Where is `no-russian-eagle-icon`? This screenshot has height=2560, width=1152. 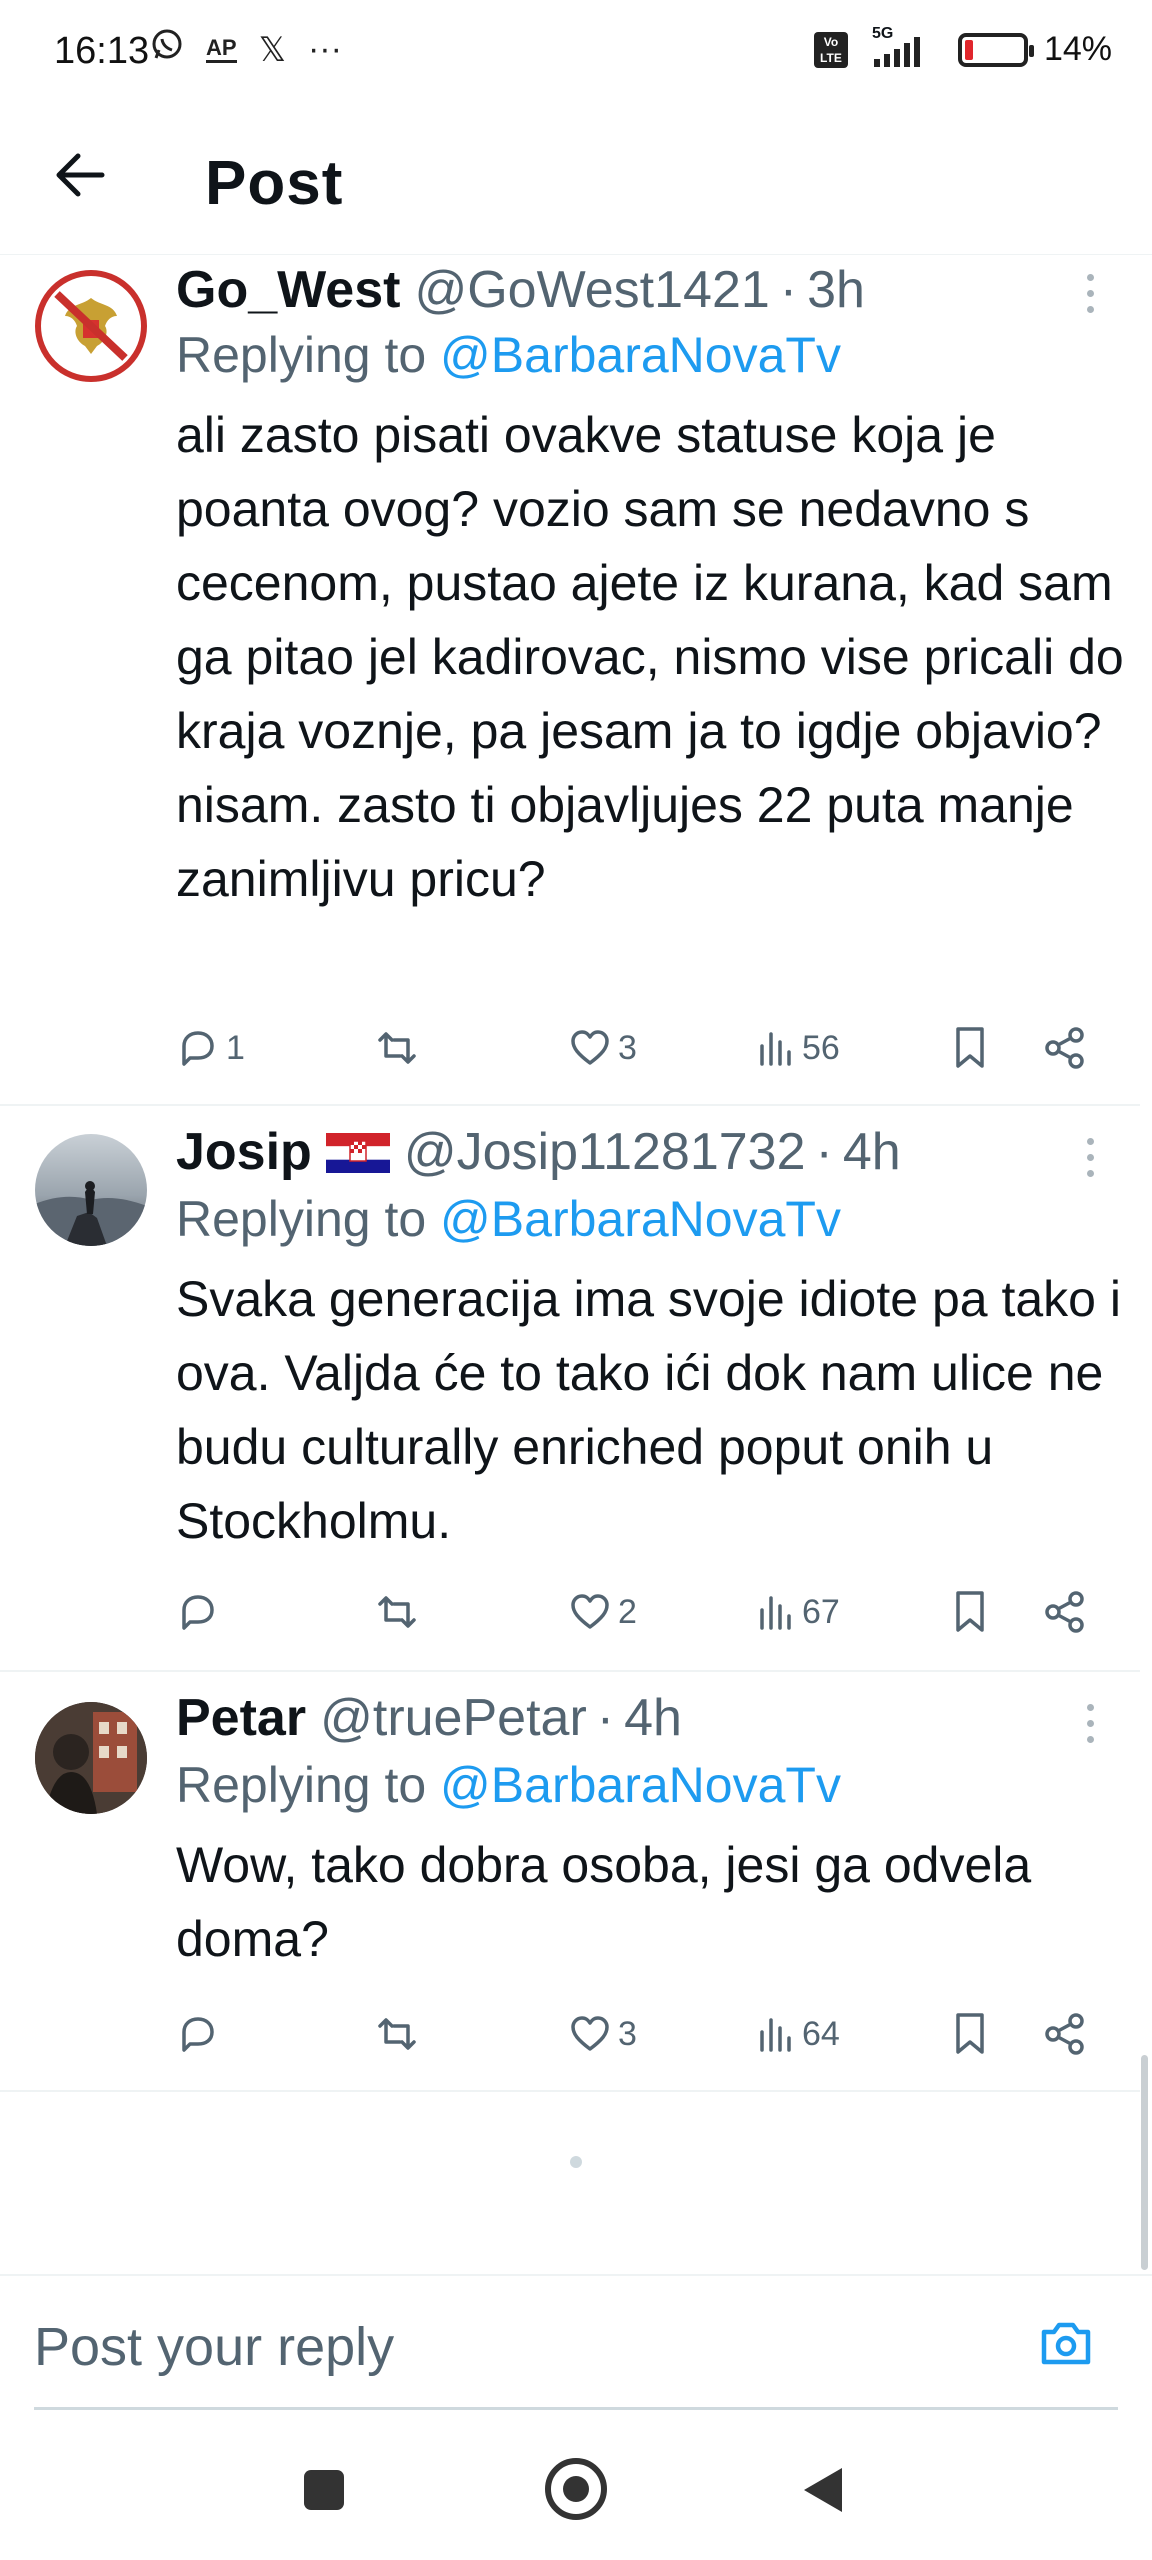
no-russian-eagle-icon is located at coordinates (91, 326).